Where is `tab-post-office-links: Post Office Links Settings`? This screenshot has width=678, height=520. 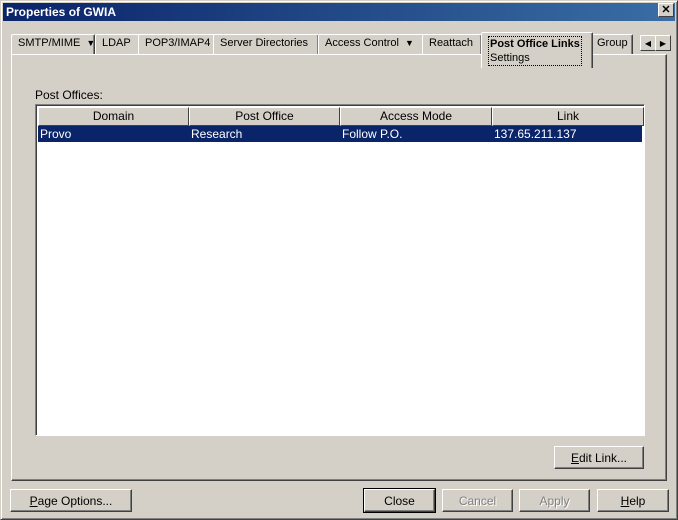
tab-post-office-links: Post Office Links Settings is located at coordinates (537, 50).